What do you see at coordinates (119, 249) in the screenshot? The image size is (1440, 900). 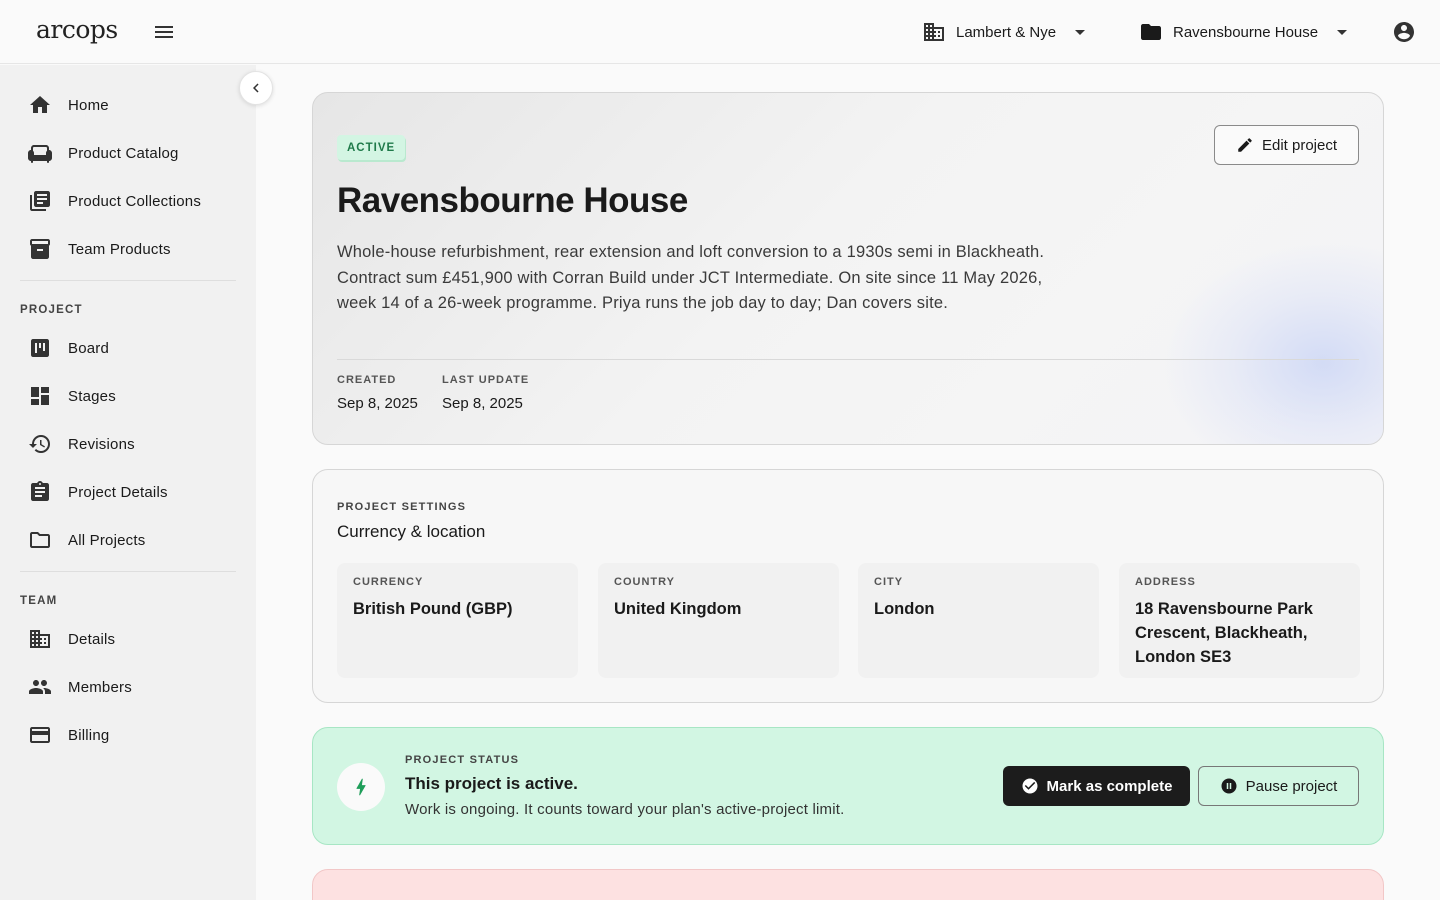 I see `sidebar-item-label: Team Products` at bounding box center [119, 249].